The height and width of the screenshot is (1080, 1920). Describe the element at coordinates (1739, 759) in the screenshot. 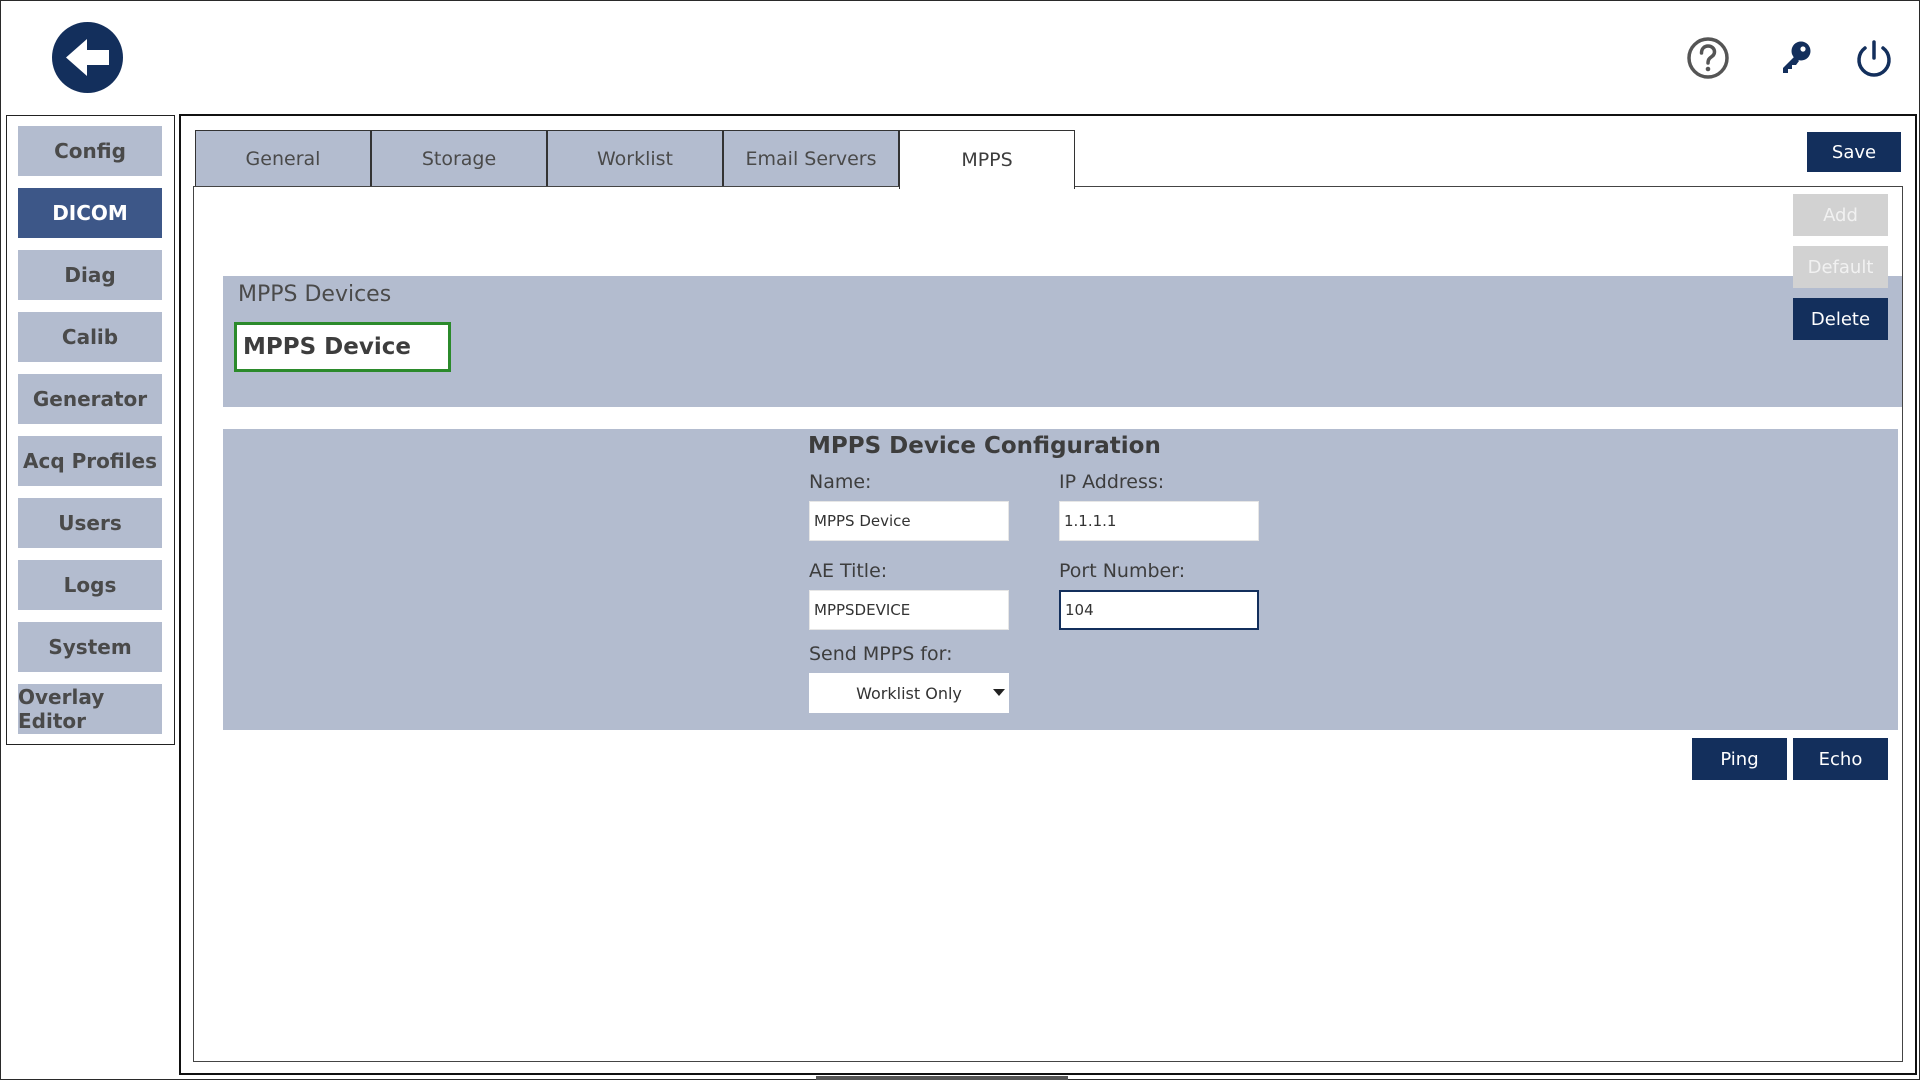

I see `ping-button: Ping` at that location.